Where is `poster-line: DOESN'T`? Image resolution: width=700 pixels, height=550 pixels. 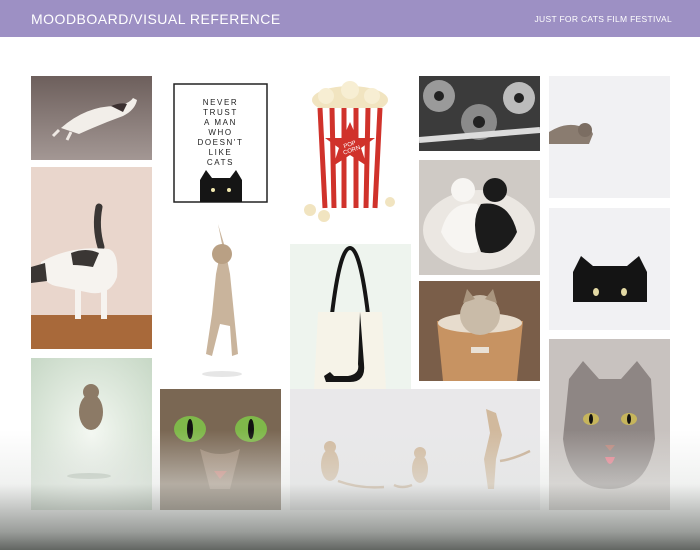
poster-line: DOESN'T is located at coordinates (220, 142).